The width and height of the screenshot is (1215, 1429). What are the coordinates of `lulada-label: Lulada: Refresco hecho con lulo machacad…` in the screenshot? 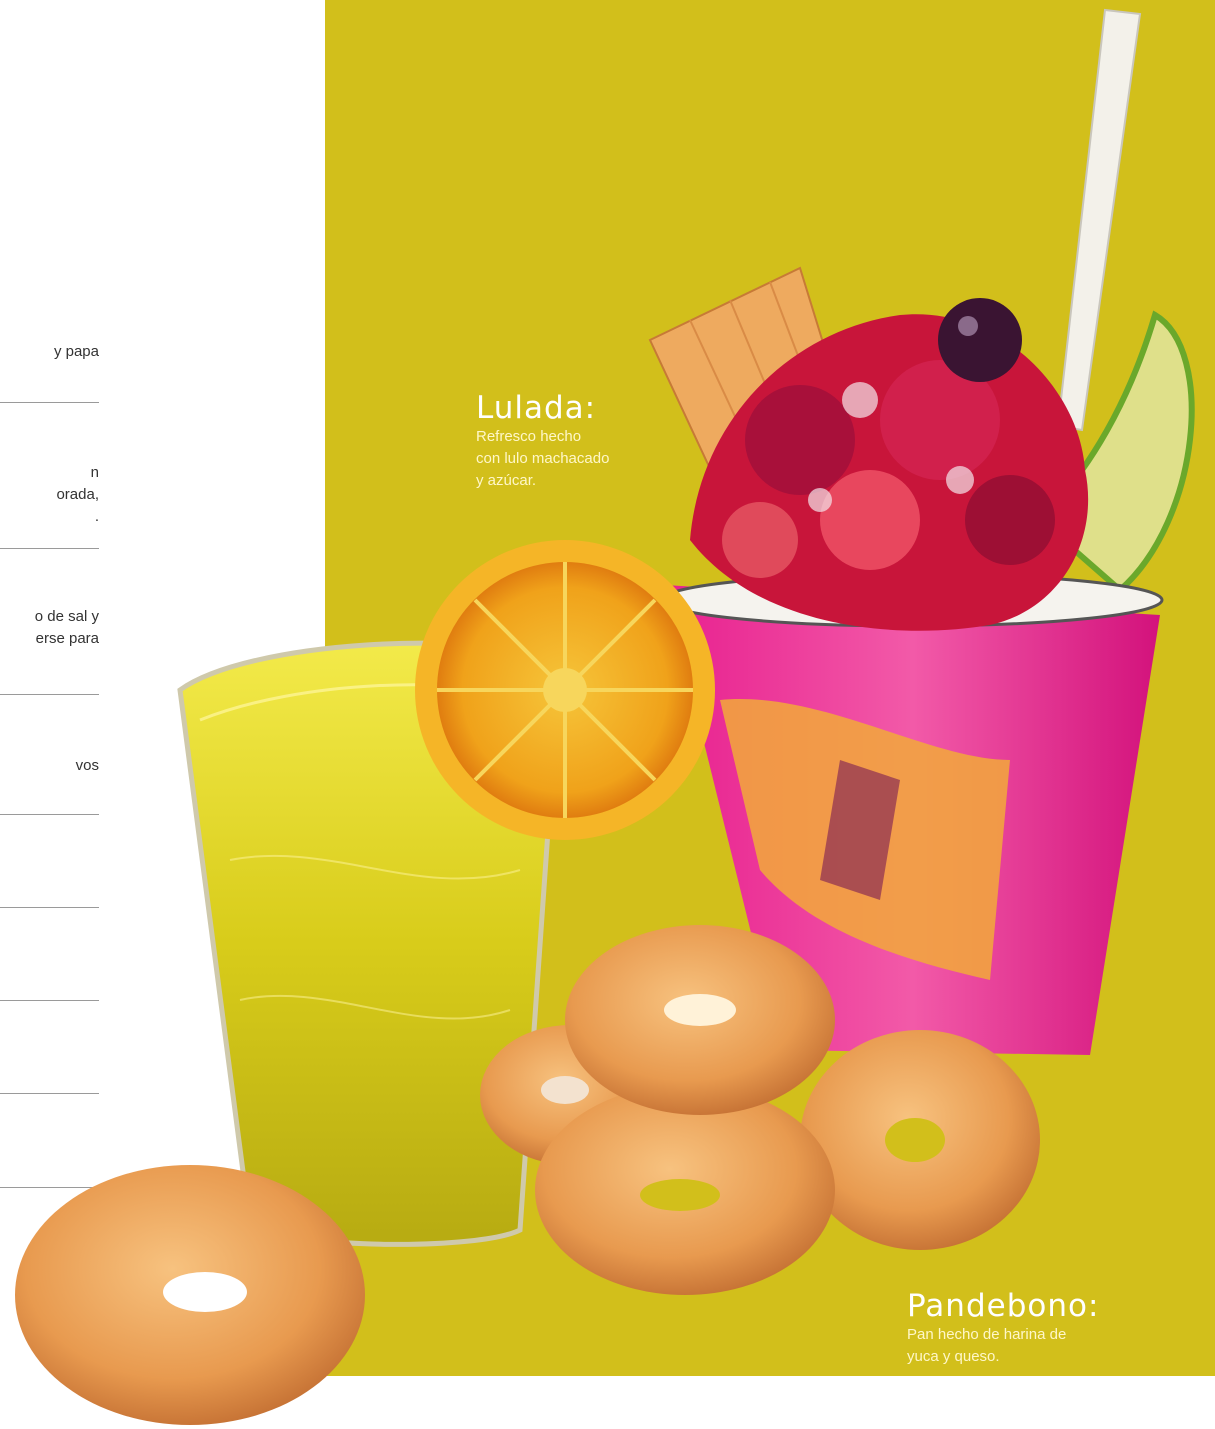 It's located at (542, 441).